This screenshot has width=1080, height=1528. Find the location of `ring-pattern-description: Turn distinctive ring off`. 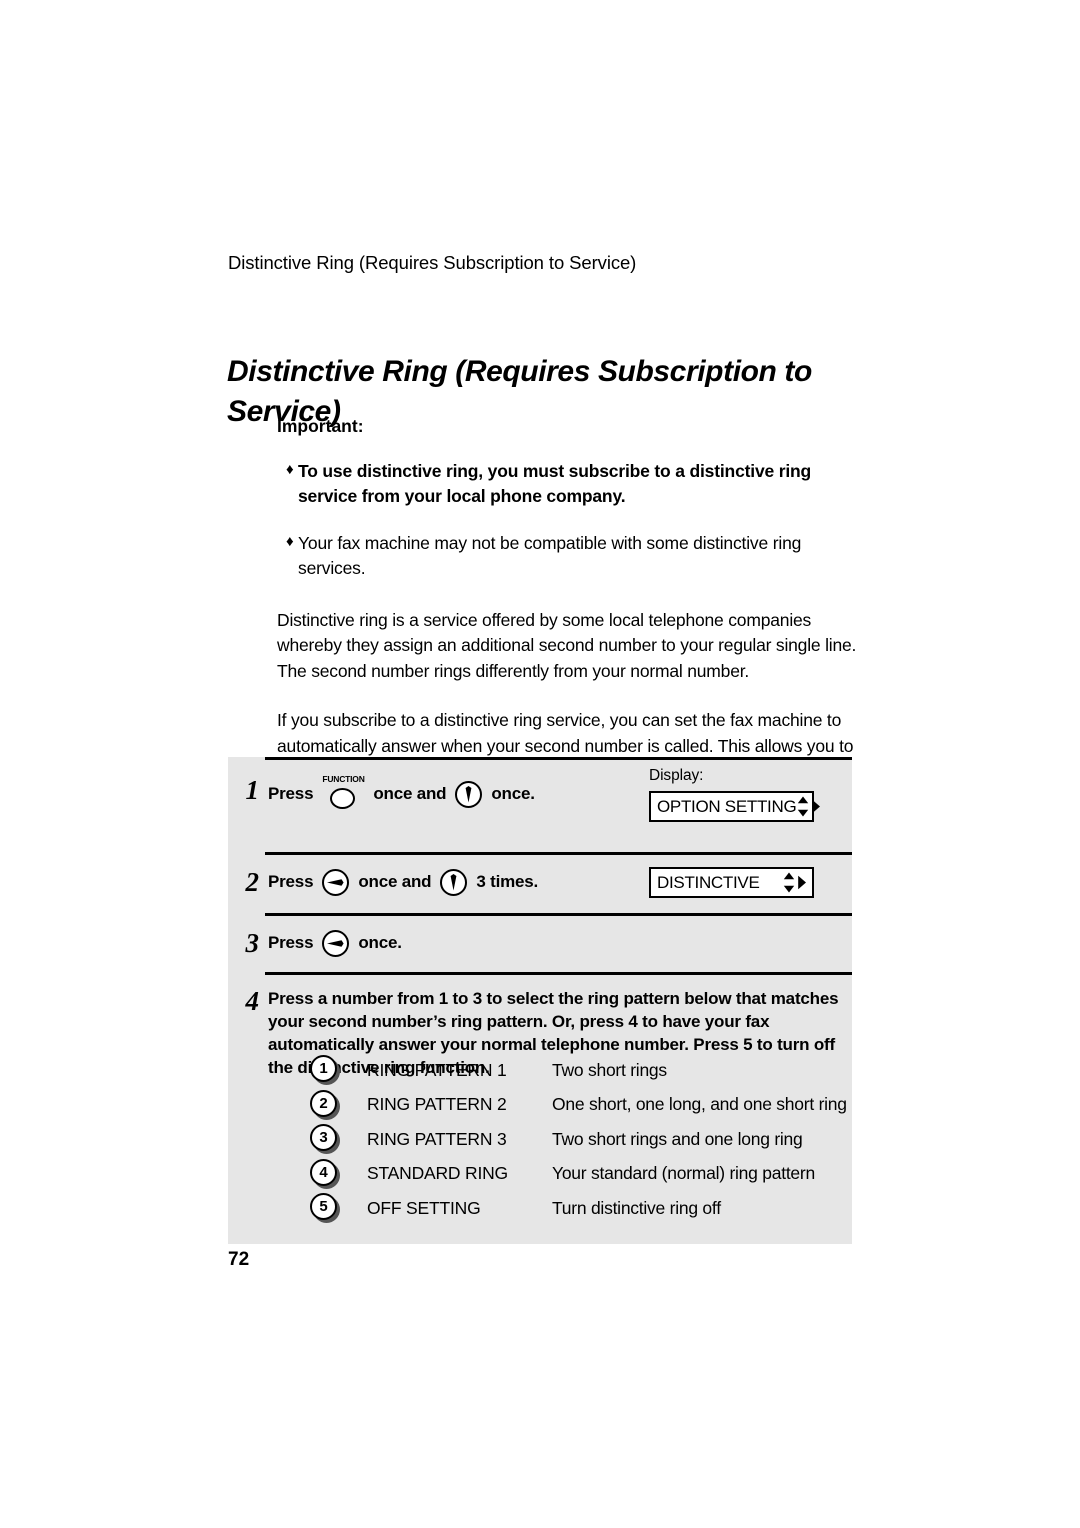

ring-pattern-description: Turn distinctive ring off is located at coordinates (636, 1207).